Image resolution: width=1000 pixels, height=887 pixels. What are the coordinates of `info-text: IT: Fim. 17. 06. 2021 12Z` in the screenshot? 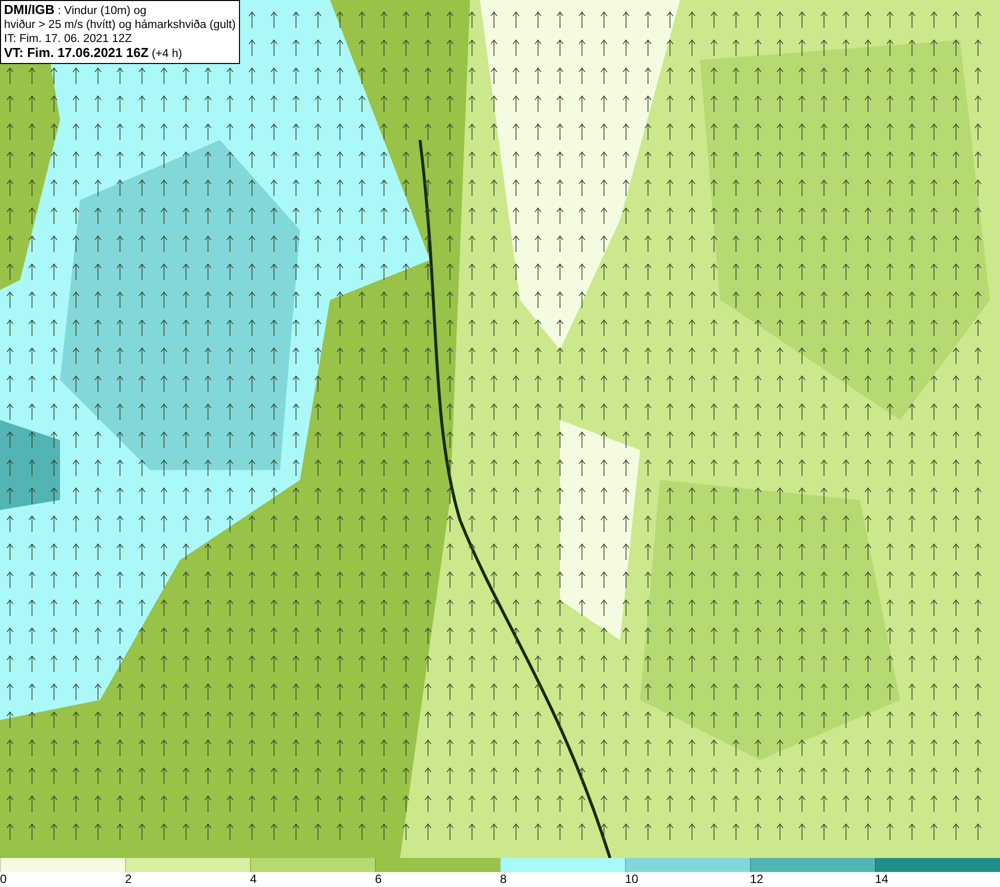 It's located at (68, 39).